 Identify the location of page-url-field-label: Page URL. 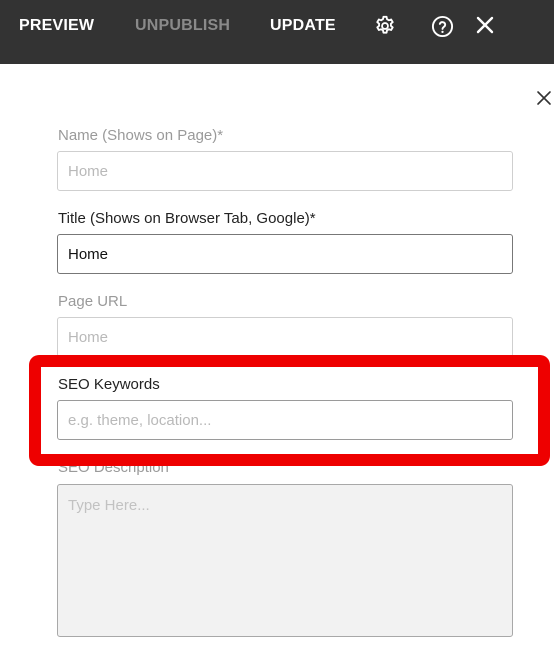
(93, 301).